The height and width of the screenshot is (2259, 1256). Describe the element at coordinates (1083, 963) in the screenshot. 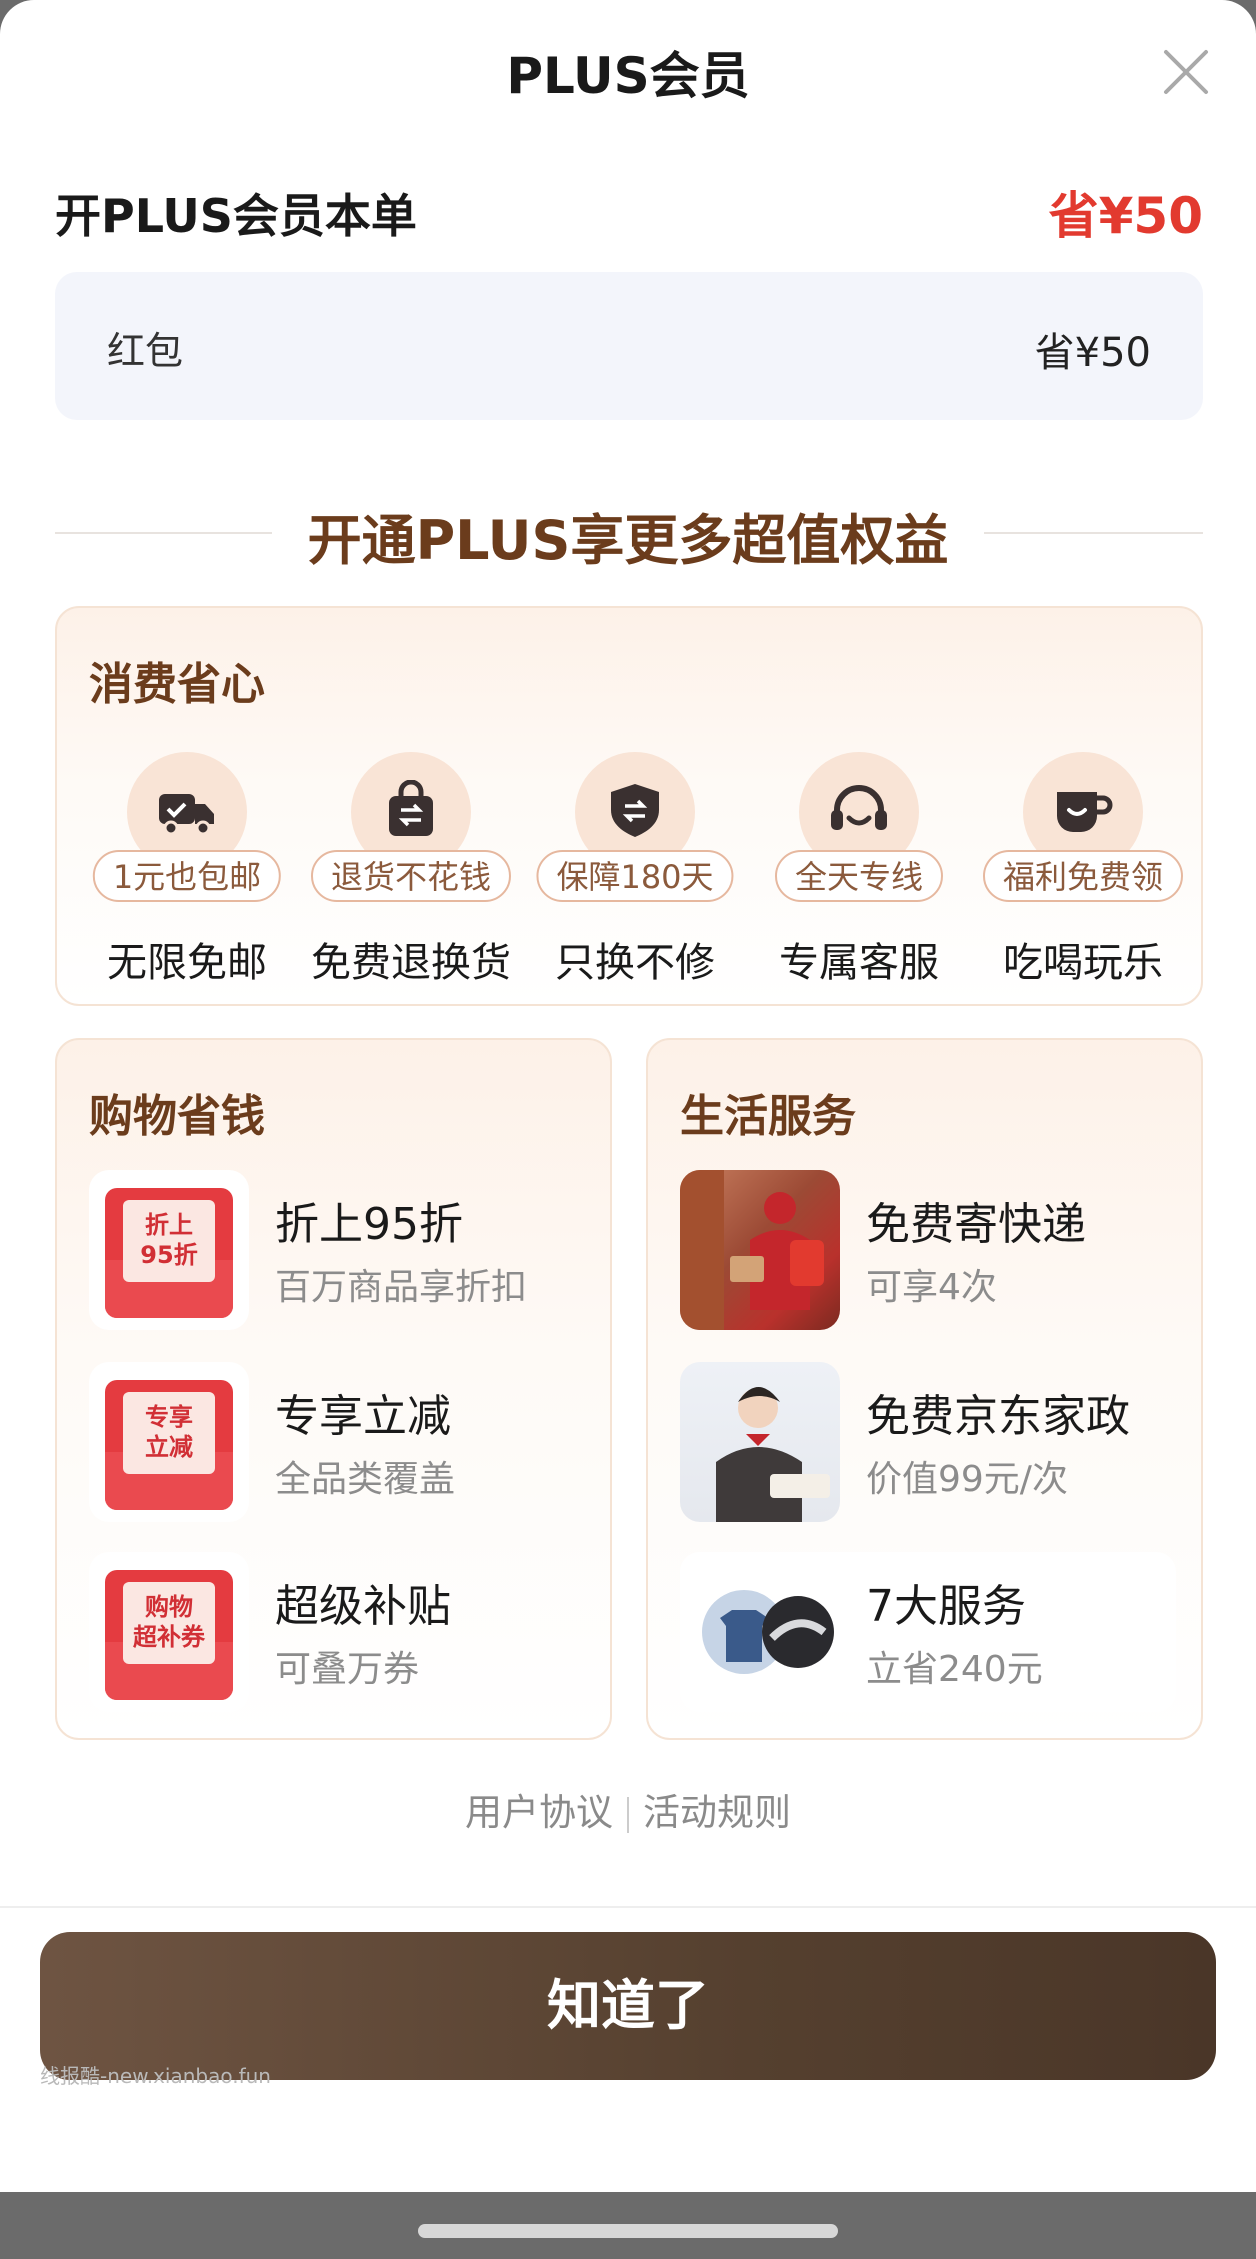

I see `benefit-name: 吃喝玩乐` at that location.